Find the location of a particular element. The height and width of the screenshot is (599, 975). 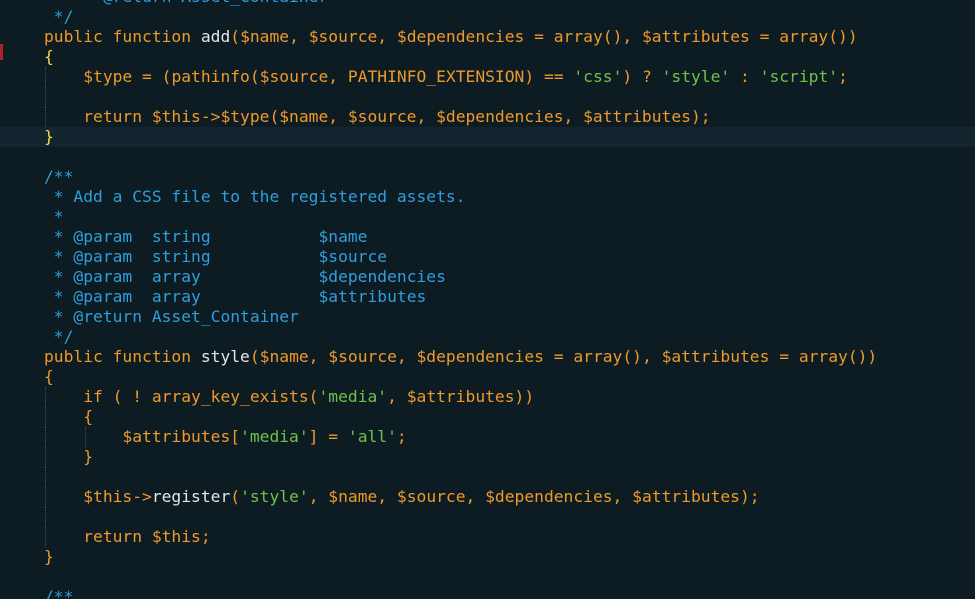

code-token: if ( ! is located at coordinates (98, 396).